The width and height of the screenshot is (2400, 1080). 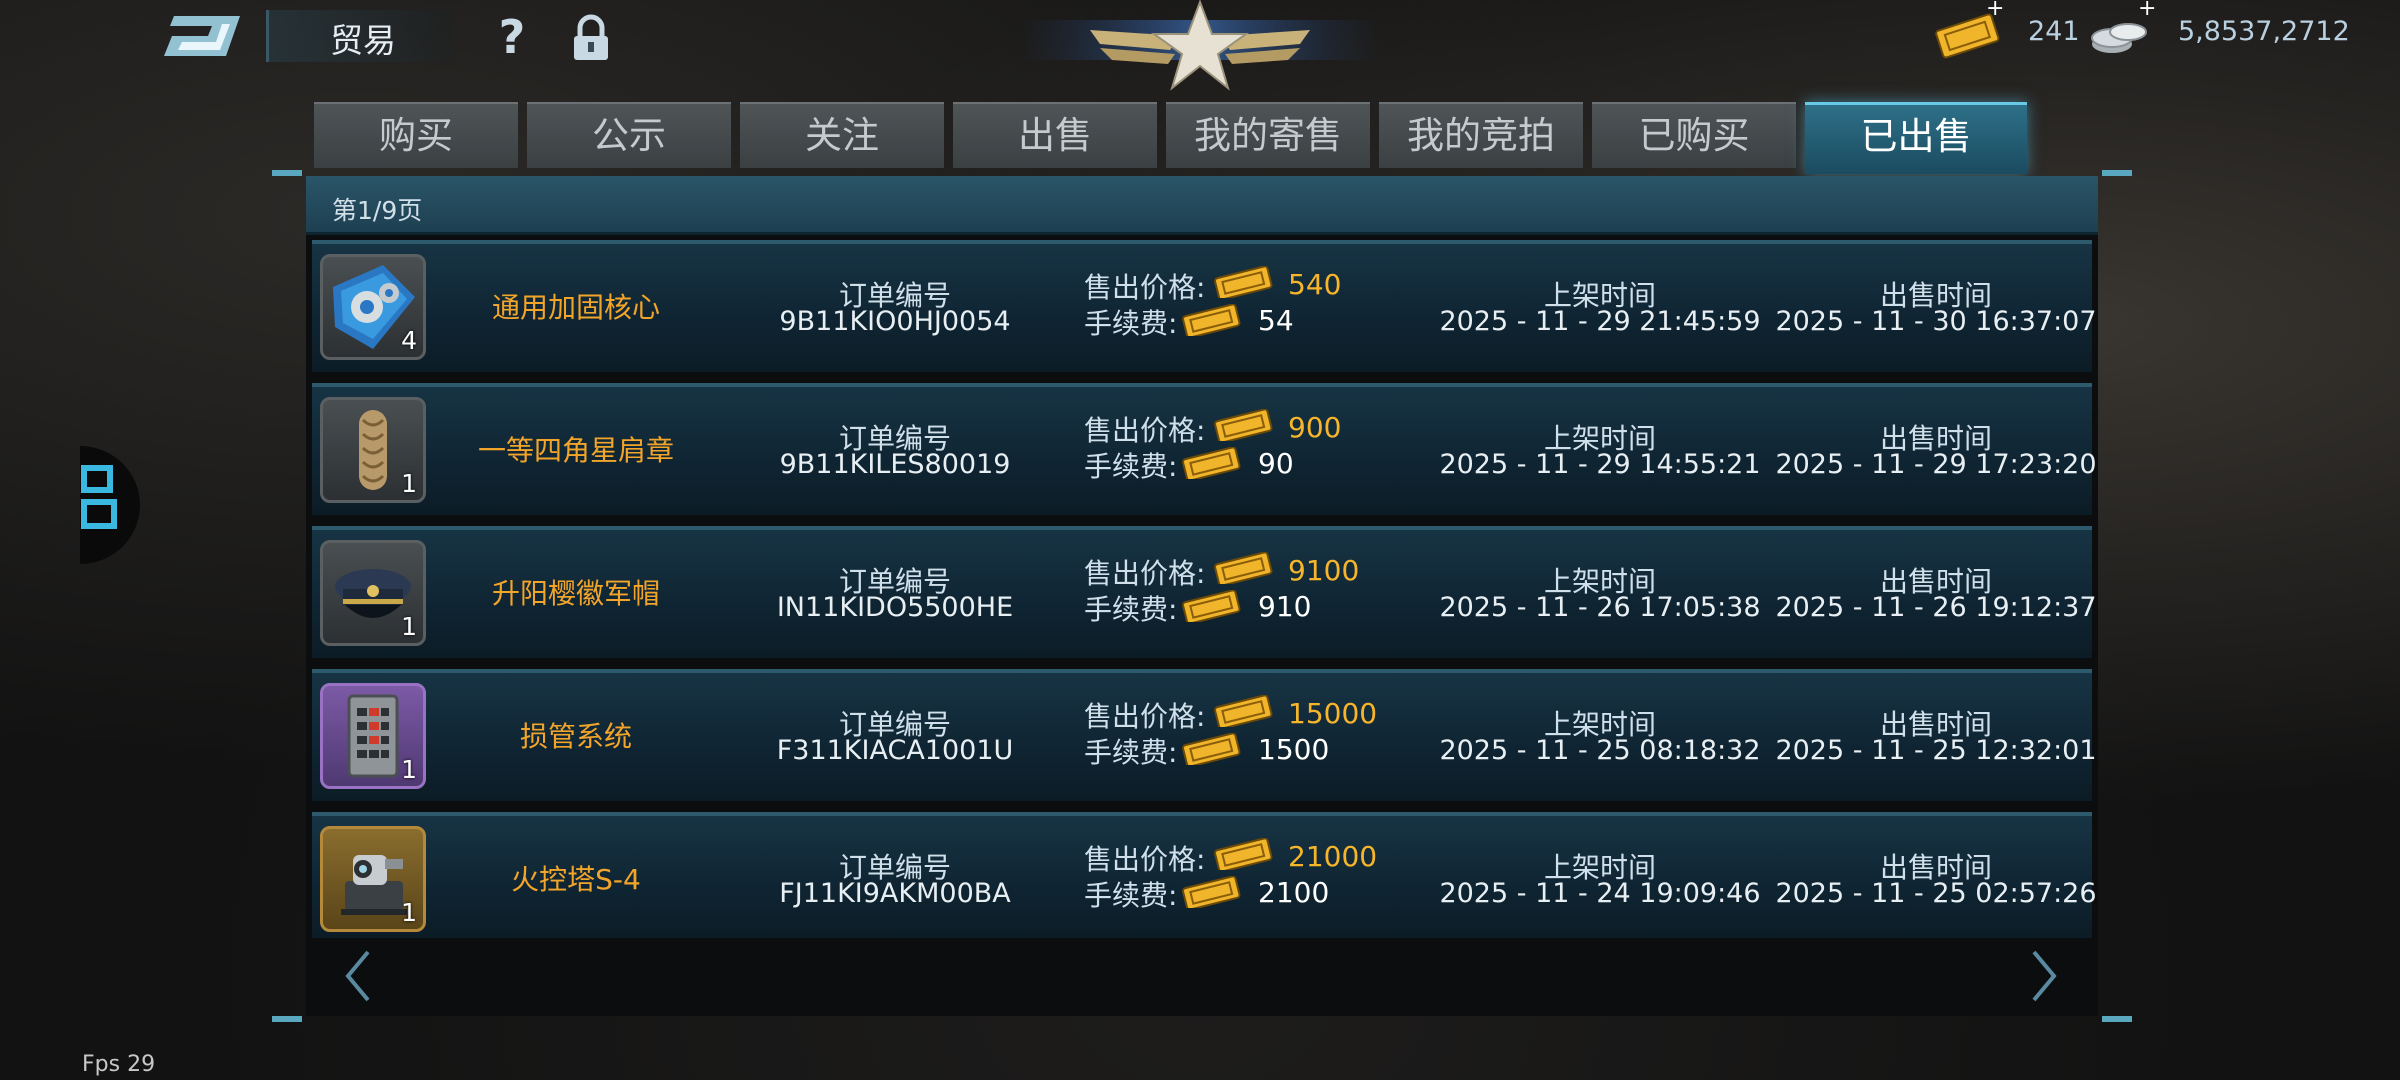 What do you see at coordinates (895, 464) in the screenshot?
I see `order-number: 9B11KILES80019` at bounding box center [895, 464].